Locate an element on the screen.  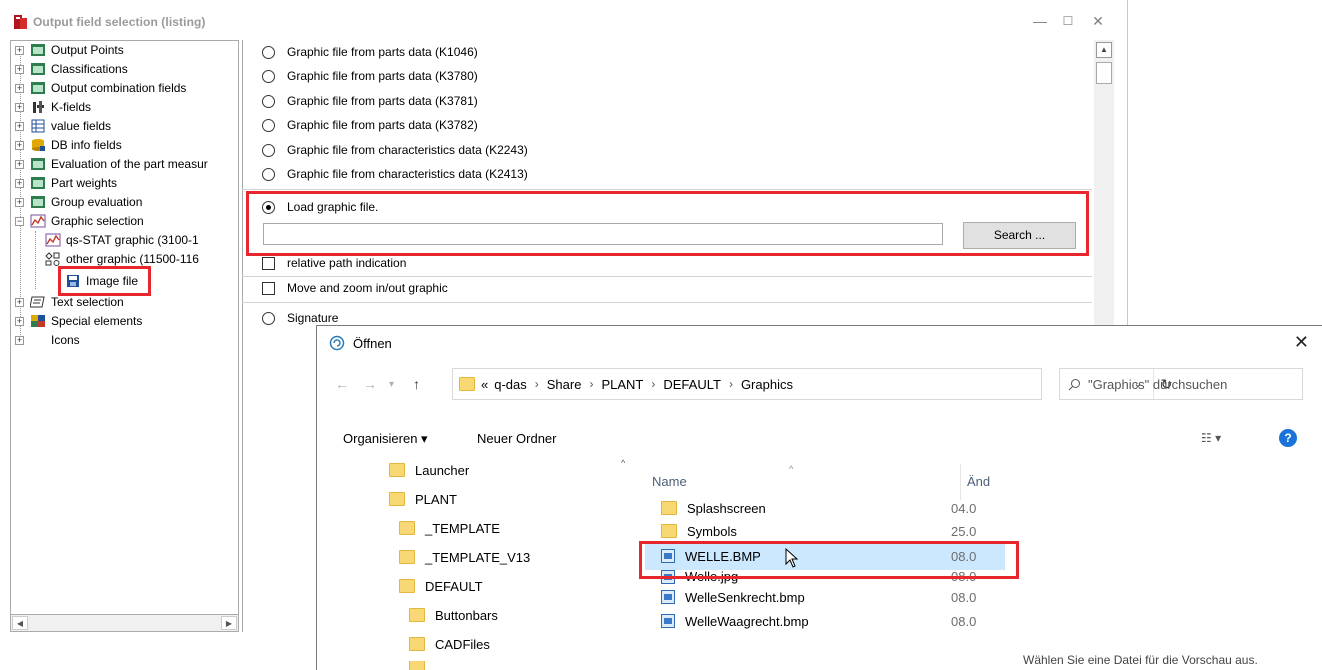
checkbox-relative-path: relative path indication is located at coordinates (334, 263).